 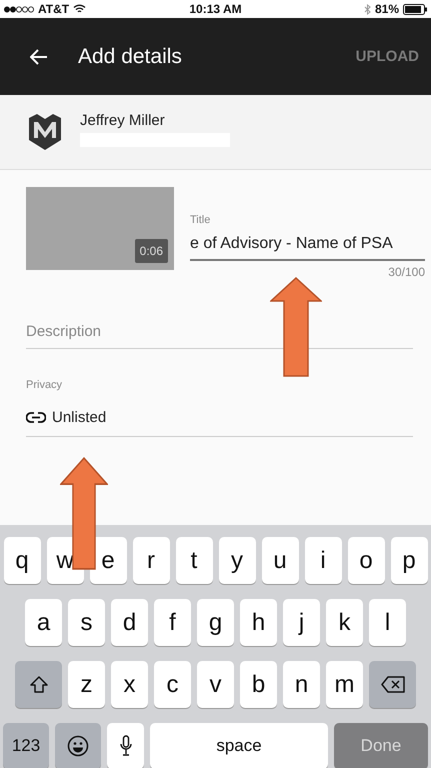 I want to click on shift-icon, so click(x=39, y=684).